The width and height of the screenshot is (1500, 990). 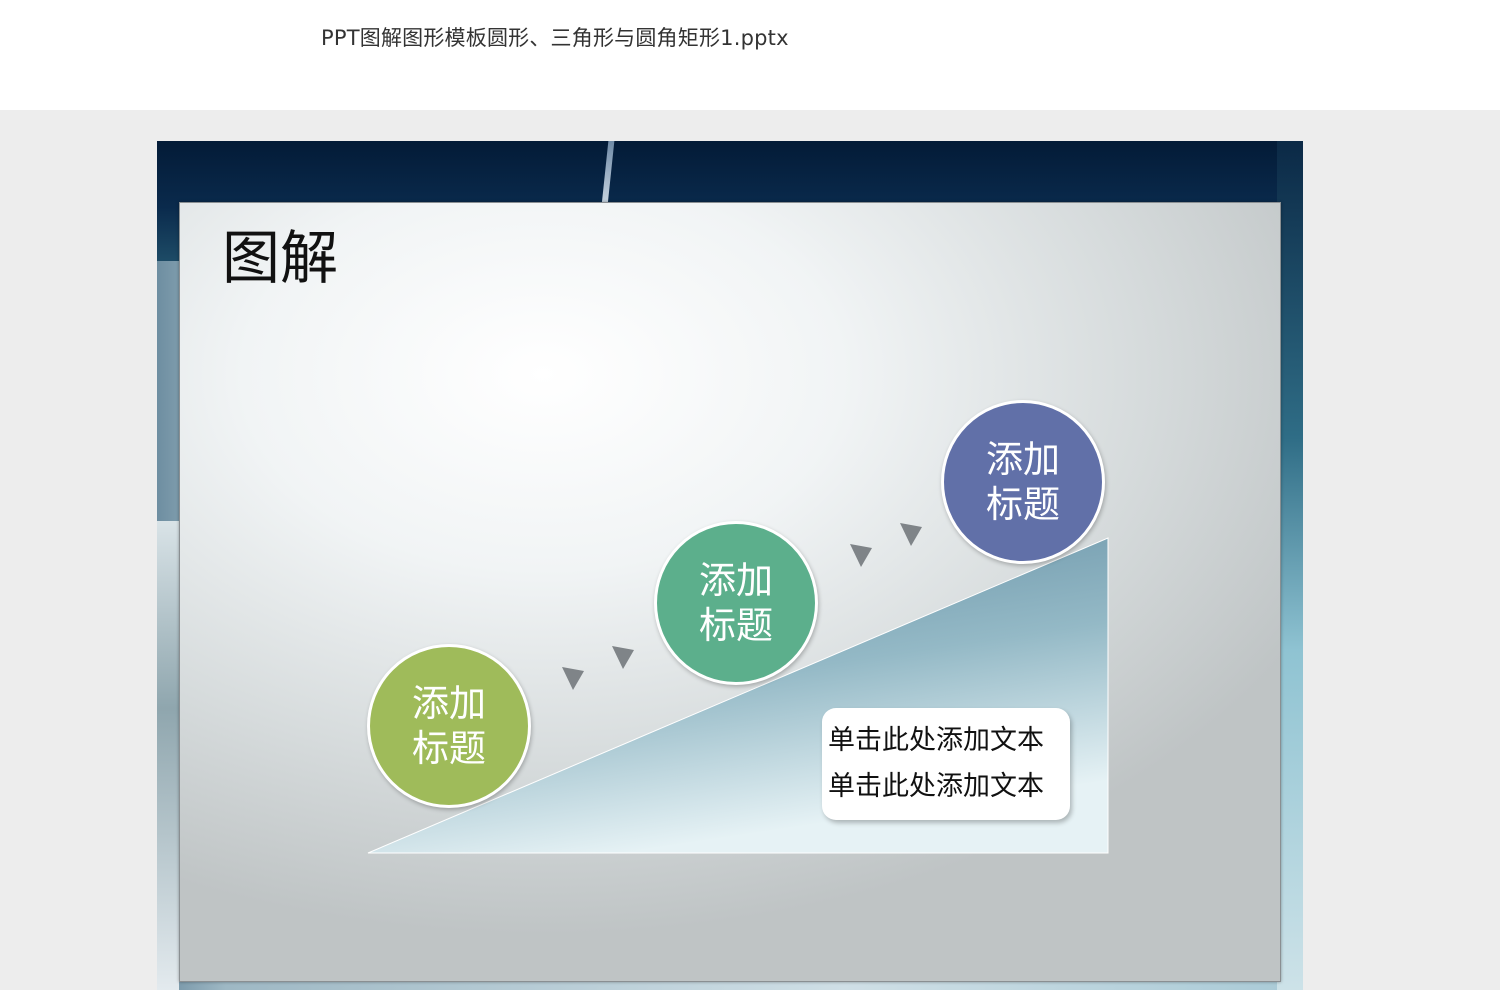 What do you see at coordinates (861, 555) in the screenshot?
I see `arrow-3-icon` at bounding box center [861, 555].